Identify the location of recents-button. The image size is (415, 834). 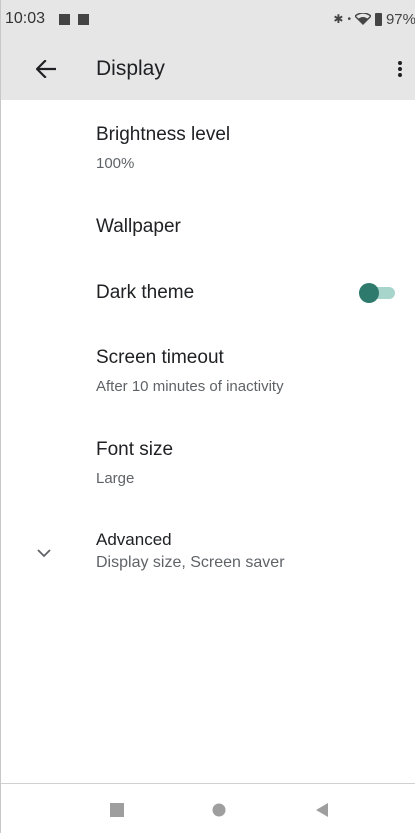
(117, 810).